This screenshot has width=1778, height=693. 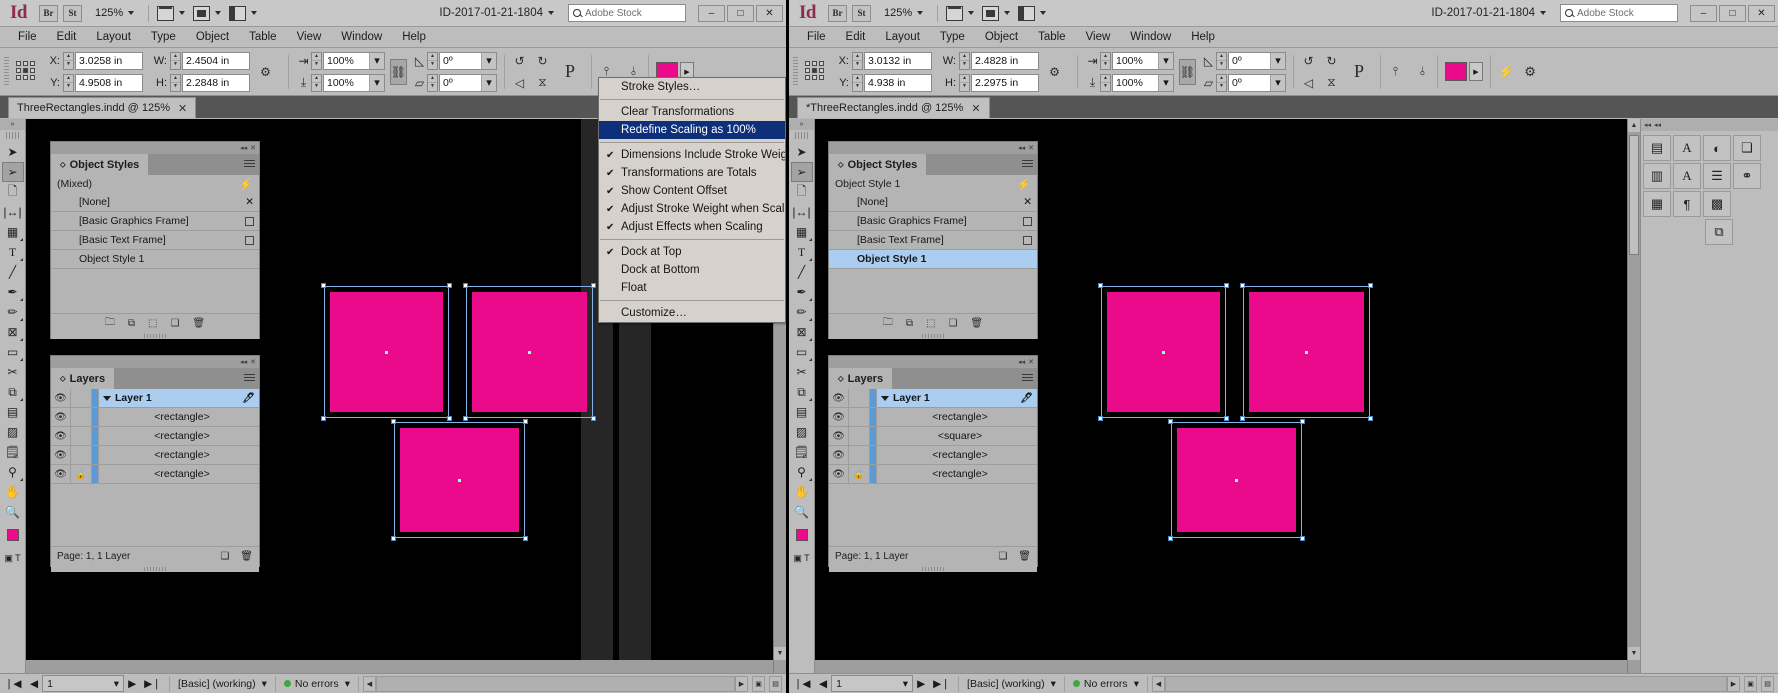 I want to click on menu-help: Help, so click(x=1203, y=37).